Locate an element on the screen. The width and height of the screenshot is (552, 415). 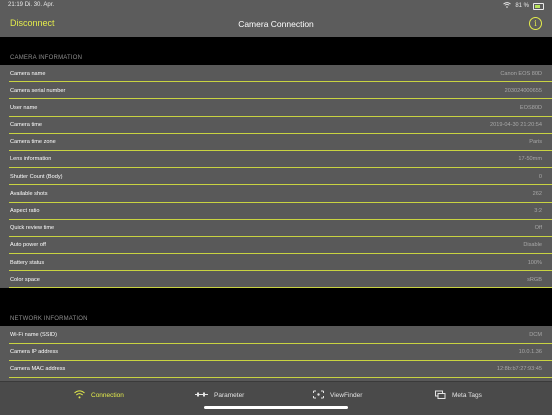
row-value: Off is located at coordinates (538, 228).